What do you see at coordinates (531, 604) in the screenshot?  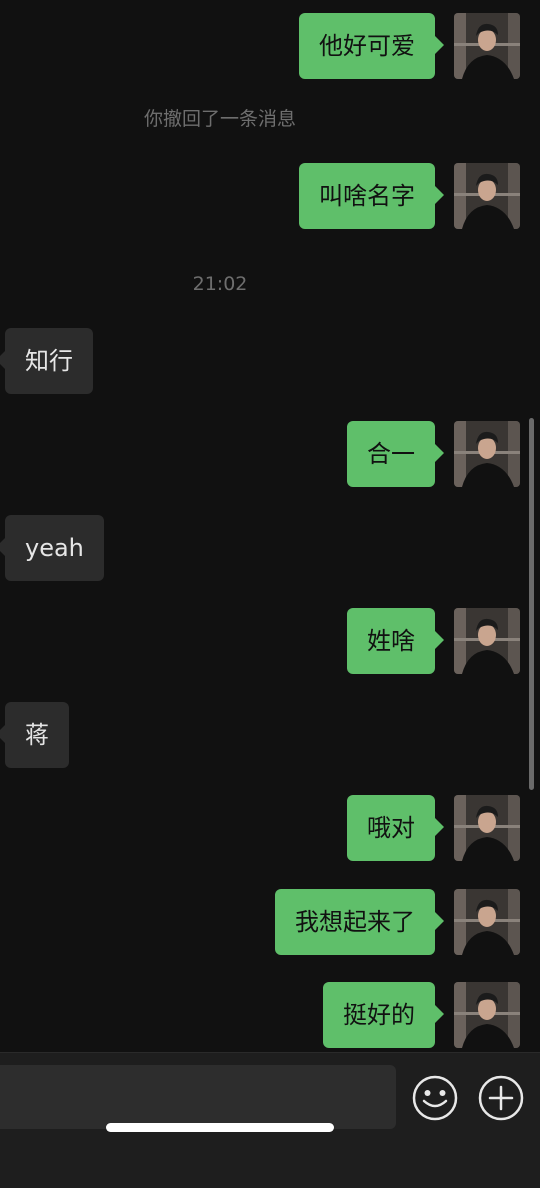 I see `scrollbar` at bounding box center [531, 604].